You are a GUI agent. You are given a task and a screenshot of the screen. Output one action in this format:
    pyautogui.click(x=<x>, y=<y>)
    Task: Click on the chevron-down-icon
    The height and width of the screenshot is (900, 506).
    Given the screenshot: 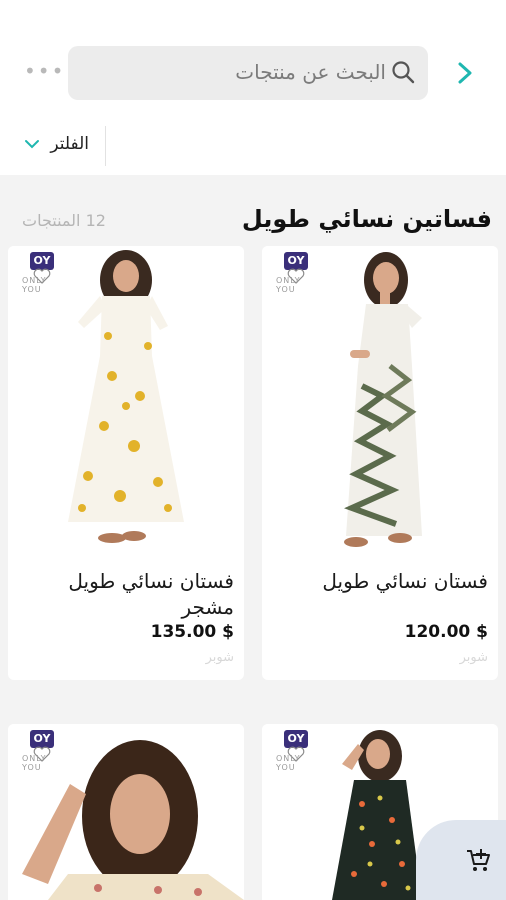 What is the action you would take?
    pyautogui.click(x=32, y=144)
    